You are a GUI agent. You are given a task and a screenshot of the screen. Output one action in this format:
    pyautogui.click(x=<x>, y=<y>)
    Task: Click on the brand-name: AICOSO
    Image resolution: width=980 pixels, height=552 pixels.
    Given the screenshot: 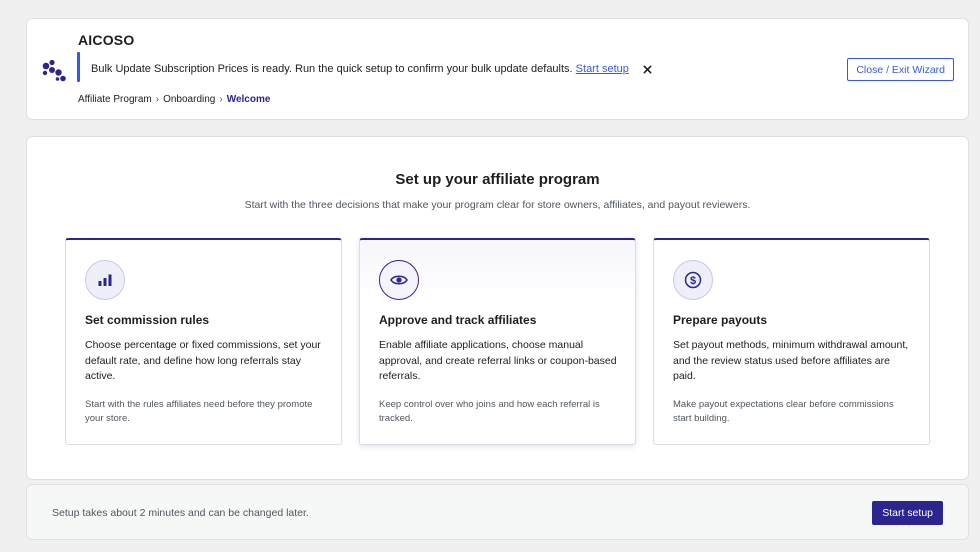 What is the action you would take?
    pyautogui.click(x=106, y=40)
    